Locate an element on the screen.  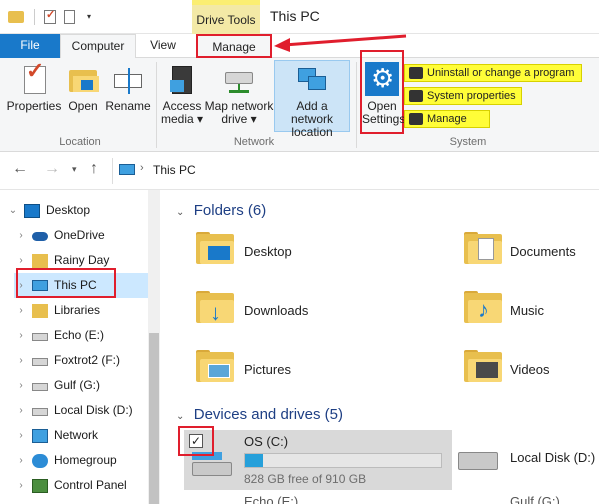
access-media-label: Access media ▾ is located at coordinates (182, 112).